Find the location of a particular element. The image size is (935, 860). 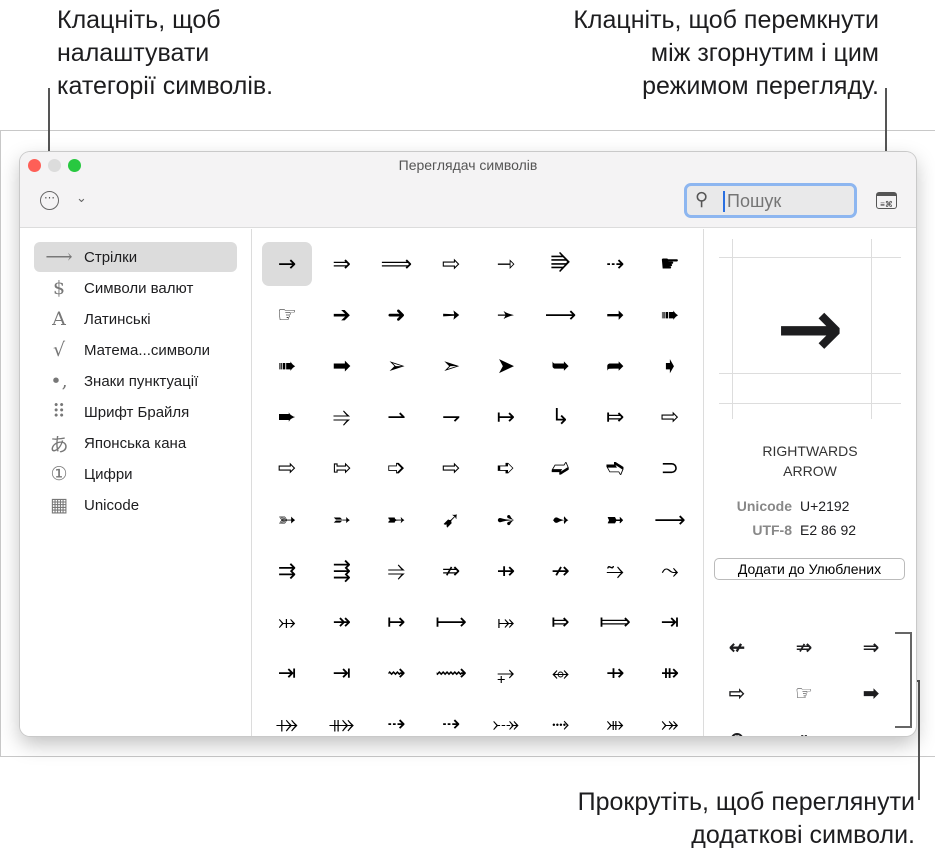

character-cell: ⥅ is located at coordinates (506, 674).